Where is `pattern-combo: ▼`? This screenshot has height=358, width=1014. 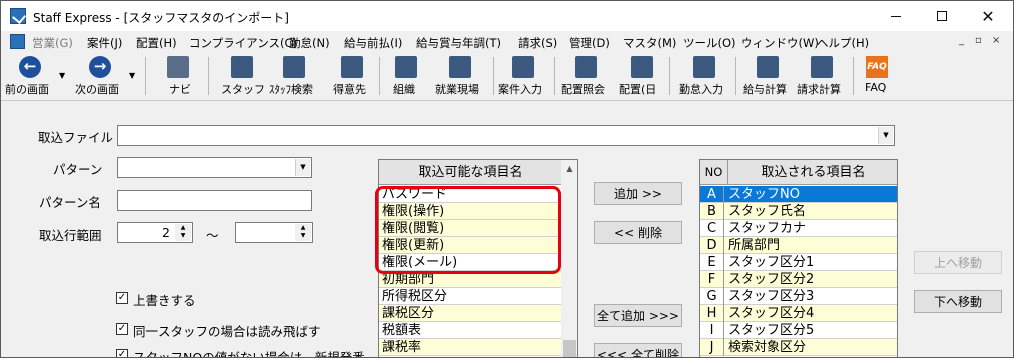
pattern-combo: ▼ is located at coordinates (214, 167).